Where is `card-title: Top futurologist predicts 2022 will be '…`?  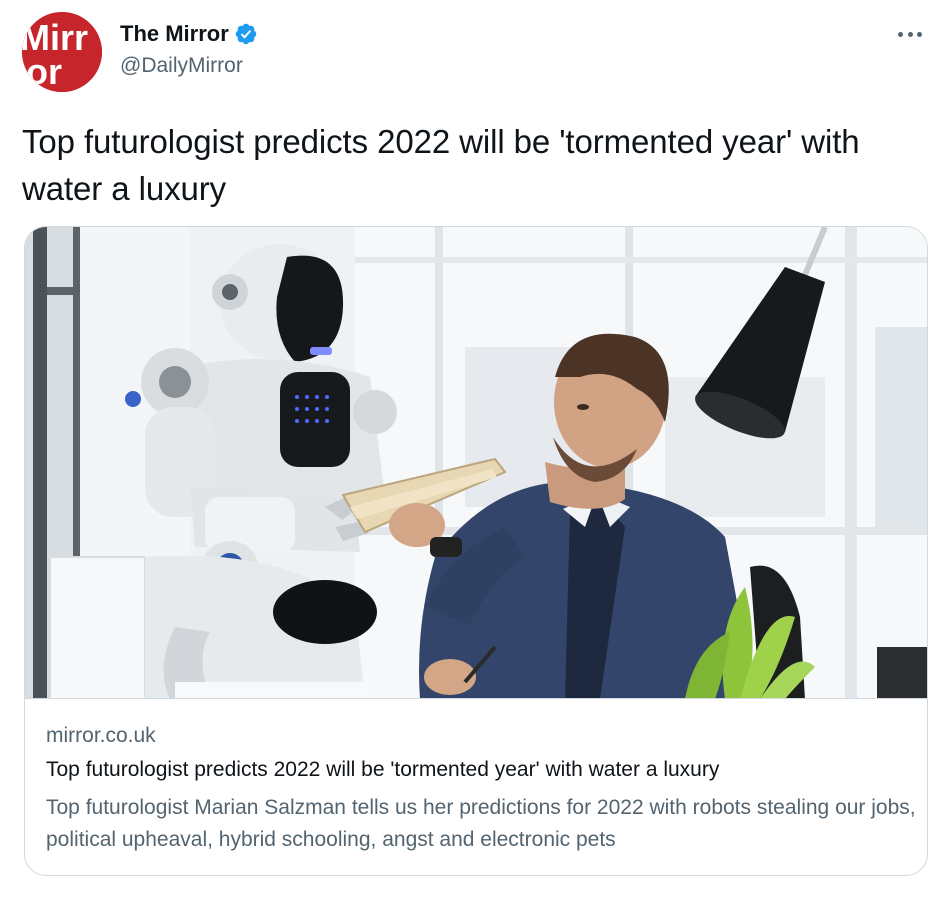 card-title: Top futurologist predicts 2022 will be '… is located at coordinates (382, 770).